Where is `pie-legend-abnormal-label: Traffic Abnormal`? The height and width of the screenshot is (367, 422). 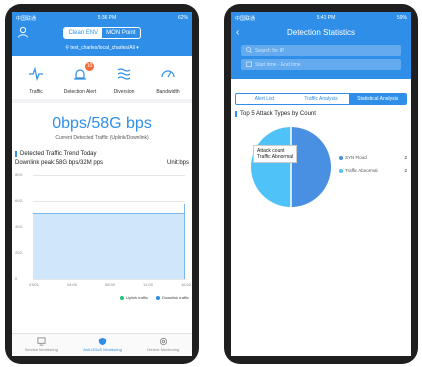 pie-legend-abnormal-label: Traffic Abnormal is located at coordinates (361, 170).